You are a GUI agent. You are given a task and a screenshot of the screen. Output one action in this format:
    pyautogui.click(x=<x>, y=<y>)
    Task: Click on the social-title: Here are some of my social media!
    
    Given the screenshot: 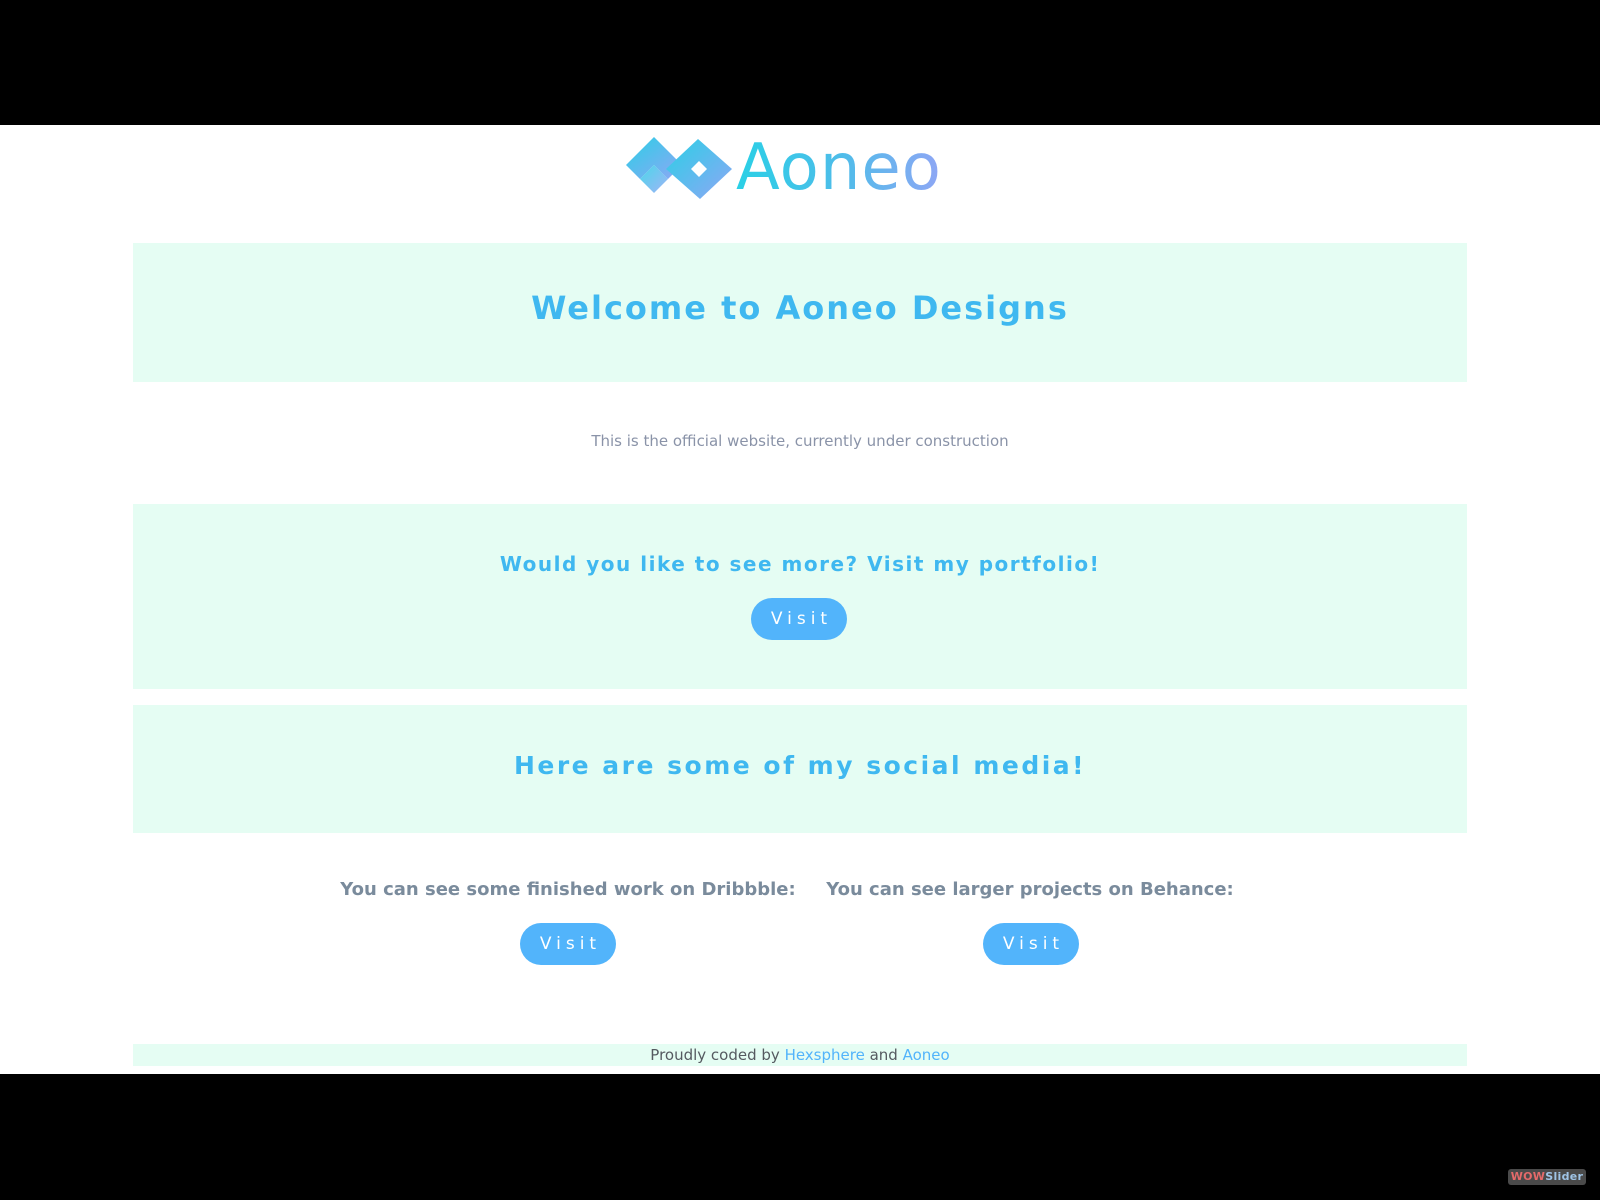 What is the action you would take?
    pyautogui.click(x=800, y=765)
    